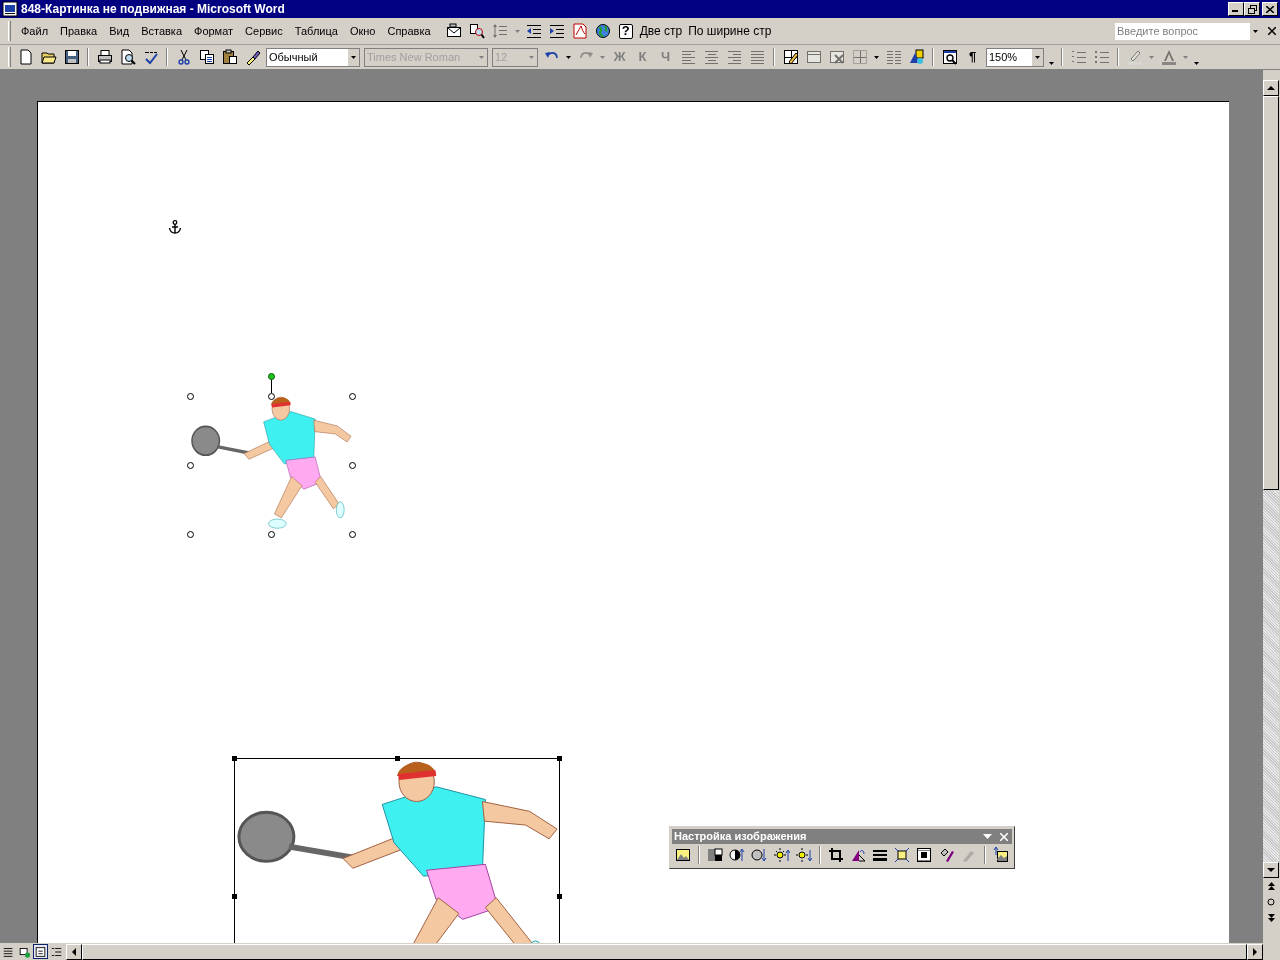 This screenshot has width=1280, height=960. What do you see at coordinates (454, 31) in the screenshot?
I see `envelope-icon` at bounding box center [454, 31].